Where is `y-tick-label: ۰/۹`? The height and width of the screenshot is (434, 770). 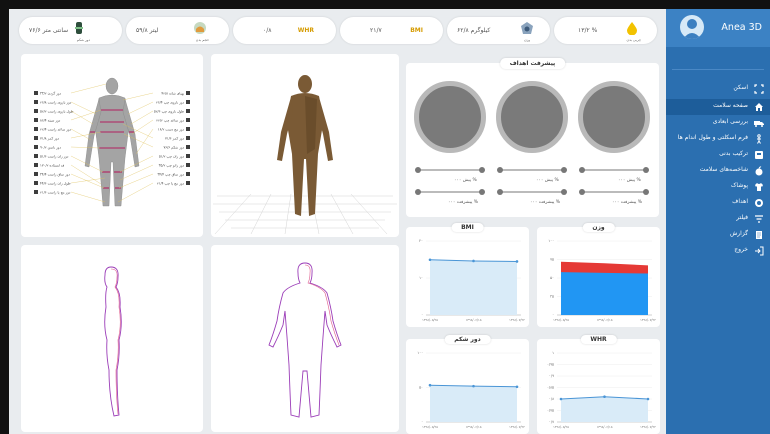 y-tick-label: ۰/۹ is located at coordinates (551, 376).